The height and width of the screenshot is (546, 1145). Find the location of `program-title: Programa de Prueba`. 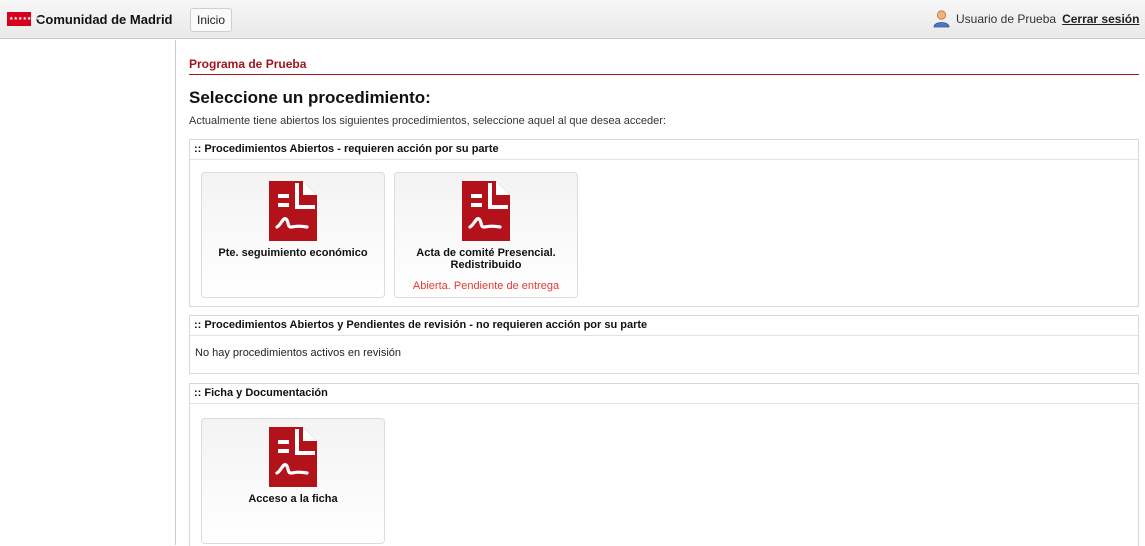

program-title: Programa de Prueba is located at coordinates (248, 64).